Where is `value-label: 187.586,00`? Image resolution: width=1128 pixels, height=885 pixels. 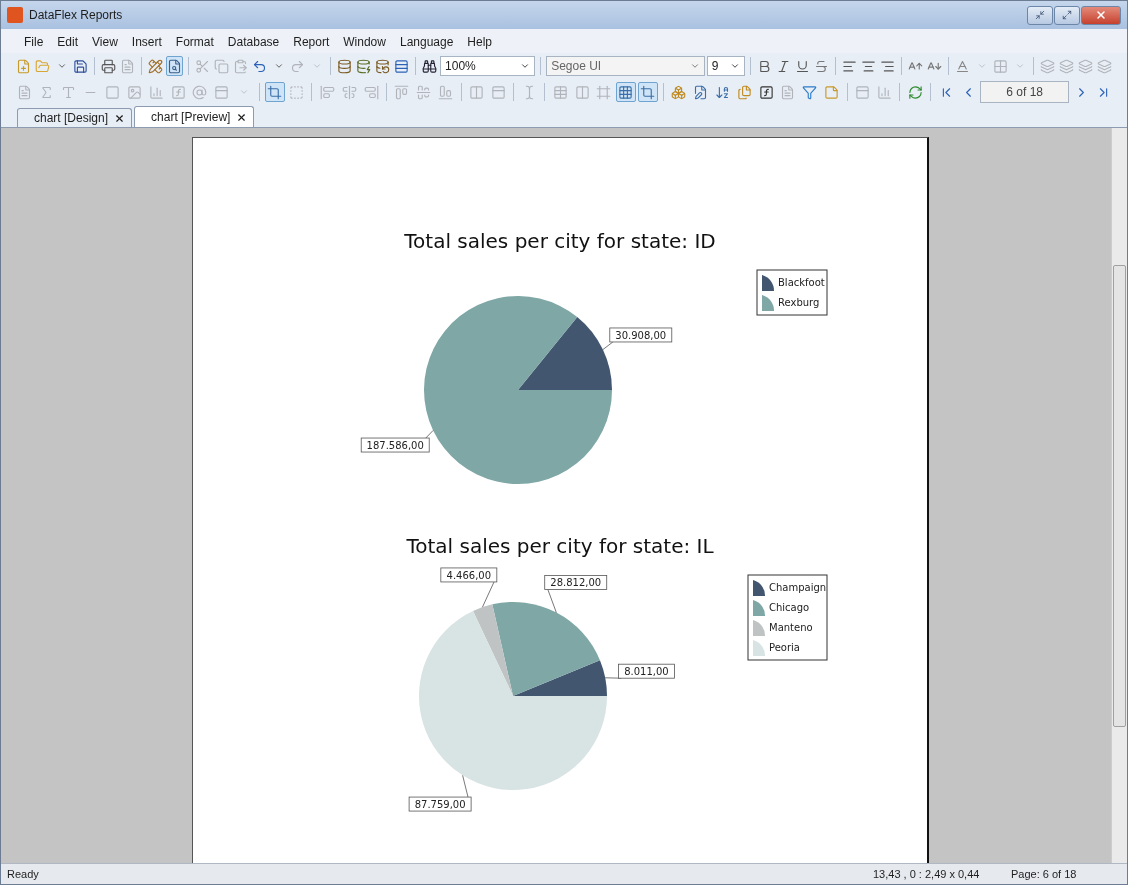
value-label: 187.586,00 is located at coordinates (395, 445).